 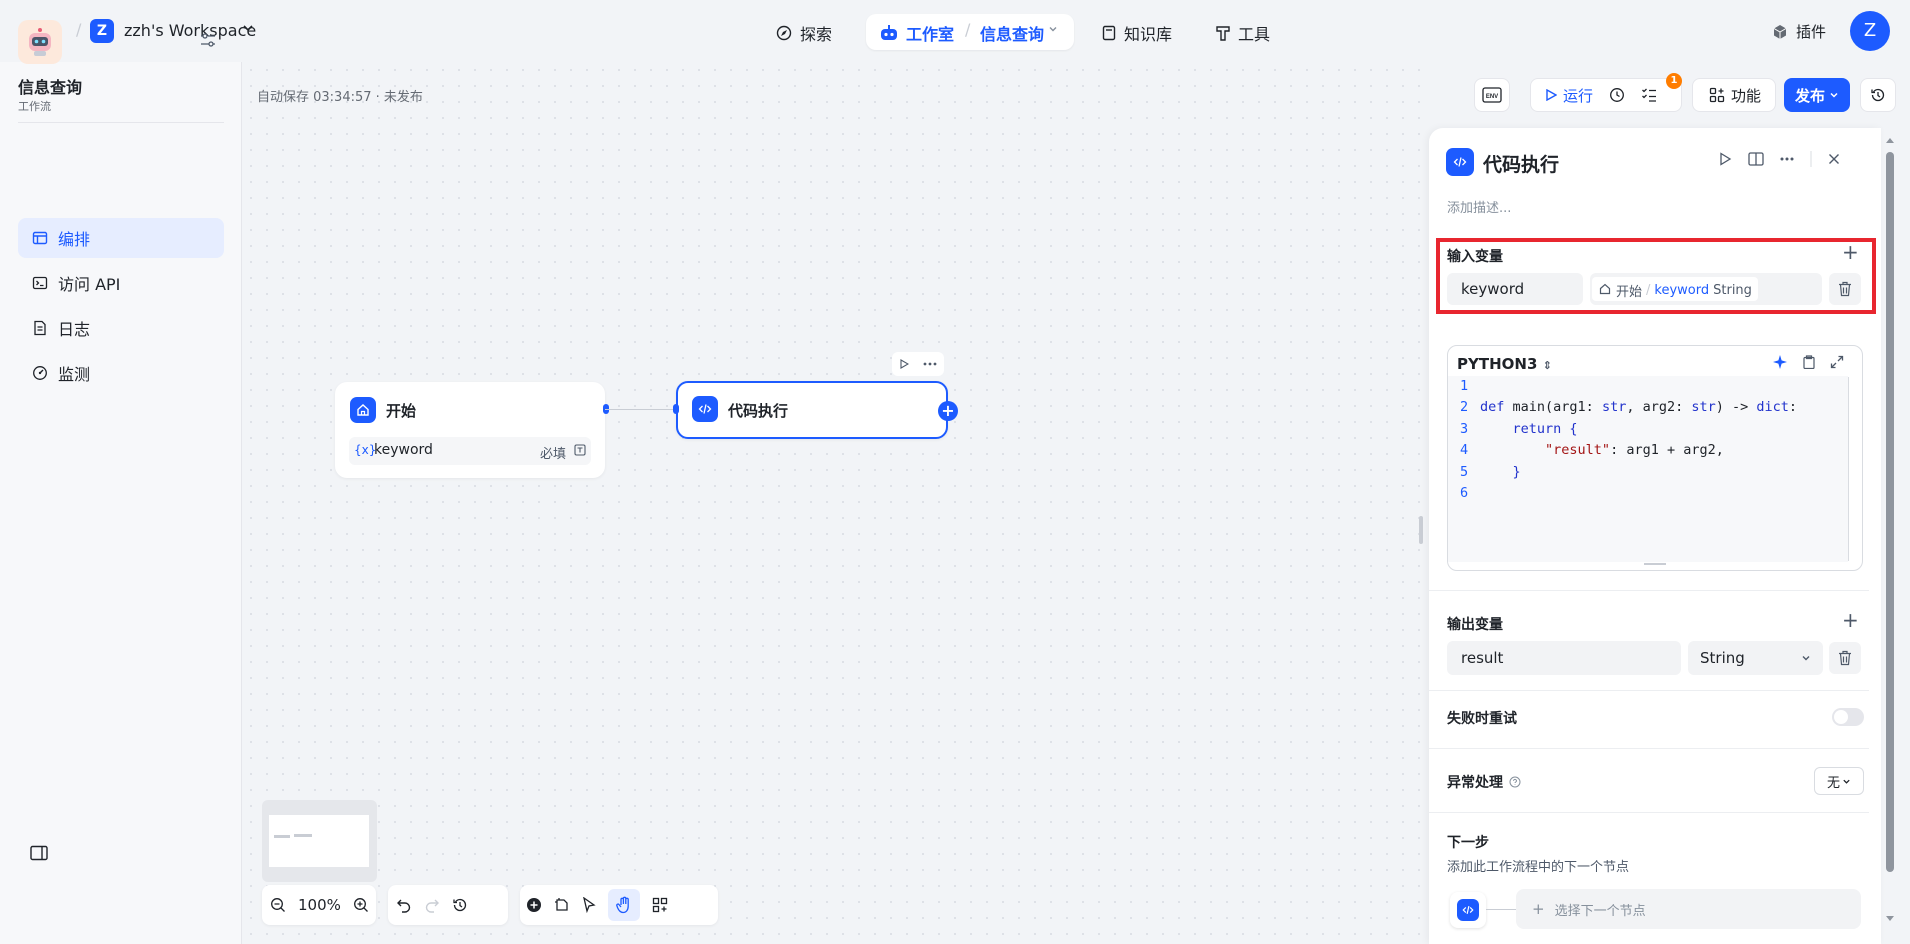 I want to click on ai-sparkle-icon, so click(x=1780, y=362).